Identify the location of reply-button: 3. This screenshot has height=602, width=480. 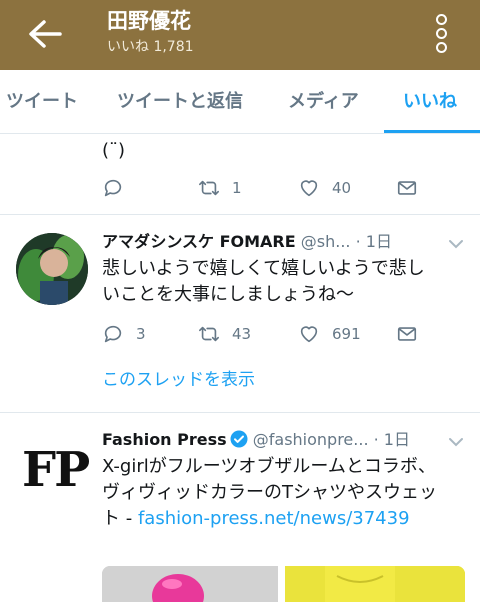
(124, 334).